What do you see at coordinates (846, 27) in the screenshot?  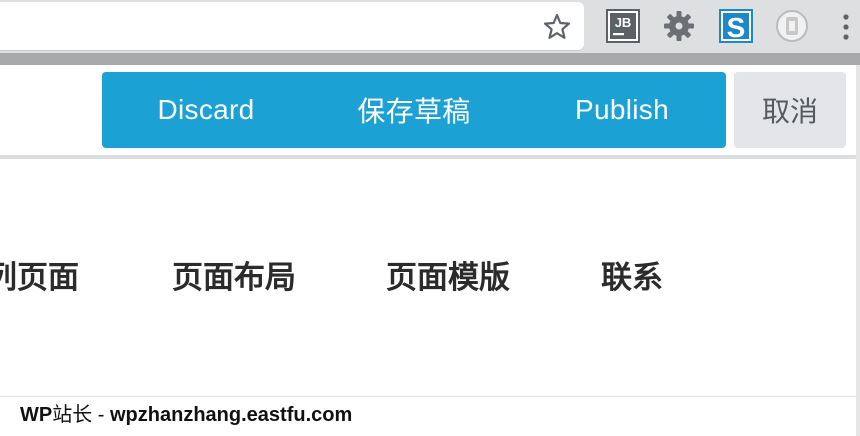 I see `more-menu-icon` at bounding box center [846, 27].